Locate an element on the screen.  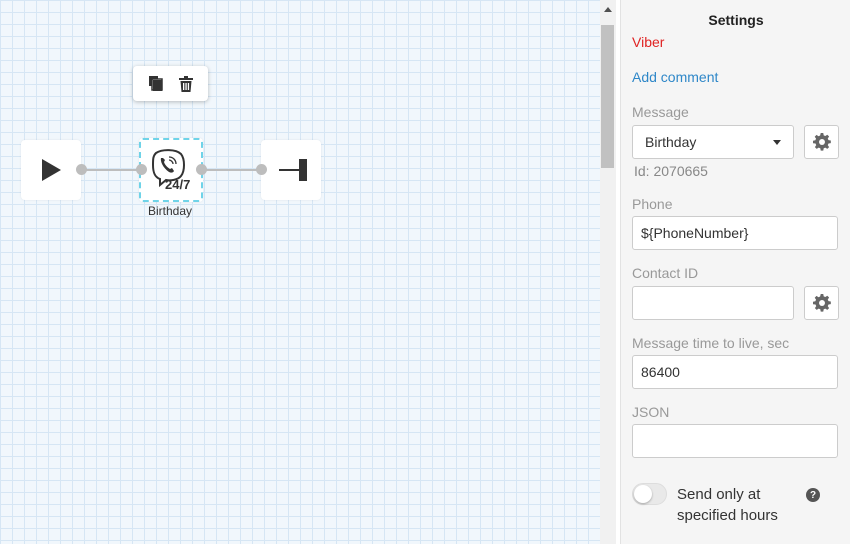
copy-icon is located at coordinates (155, 83).